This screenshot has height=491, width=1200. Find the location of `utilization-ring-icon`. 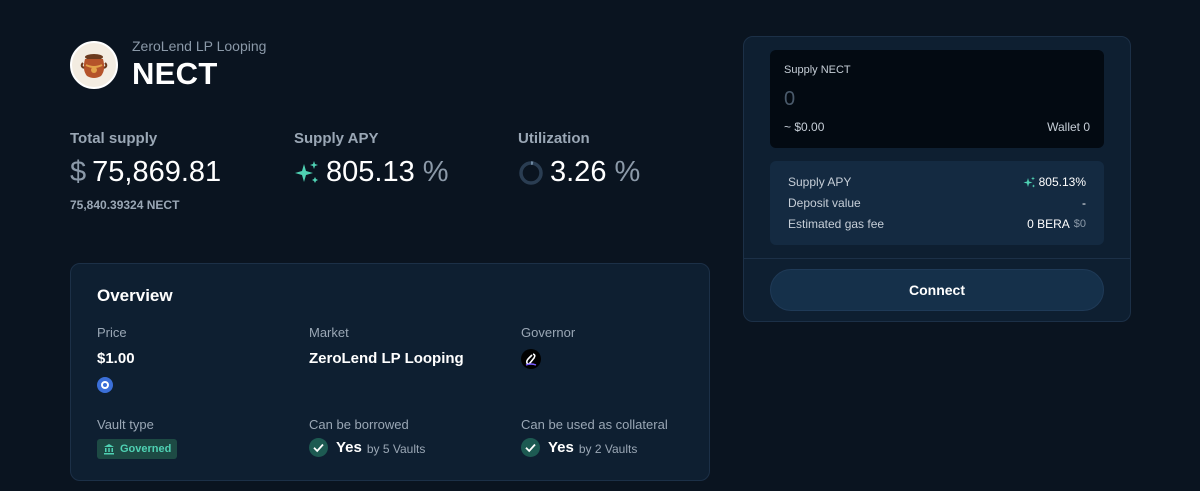

utilization-ring-icon is located at coordinates (531, 173).